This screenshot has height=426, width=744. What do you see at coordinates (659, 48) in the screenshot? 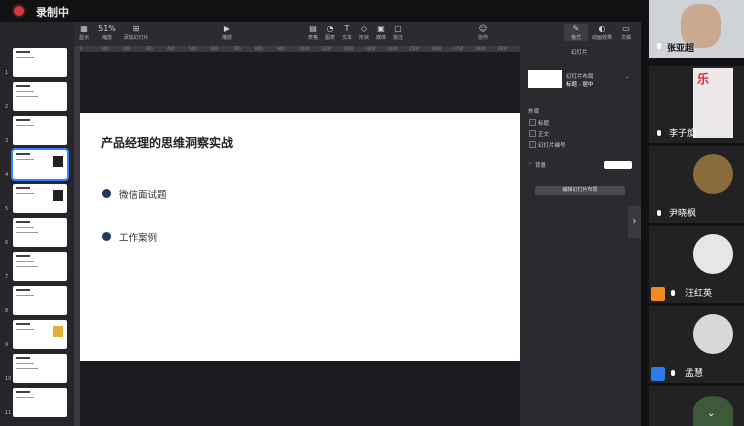
I see `mic-icon` at bounding box center [659, 48].